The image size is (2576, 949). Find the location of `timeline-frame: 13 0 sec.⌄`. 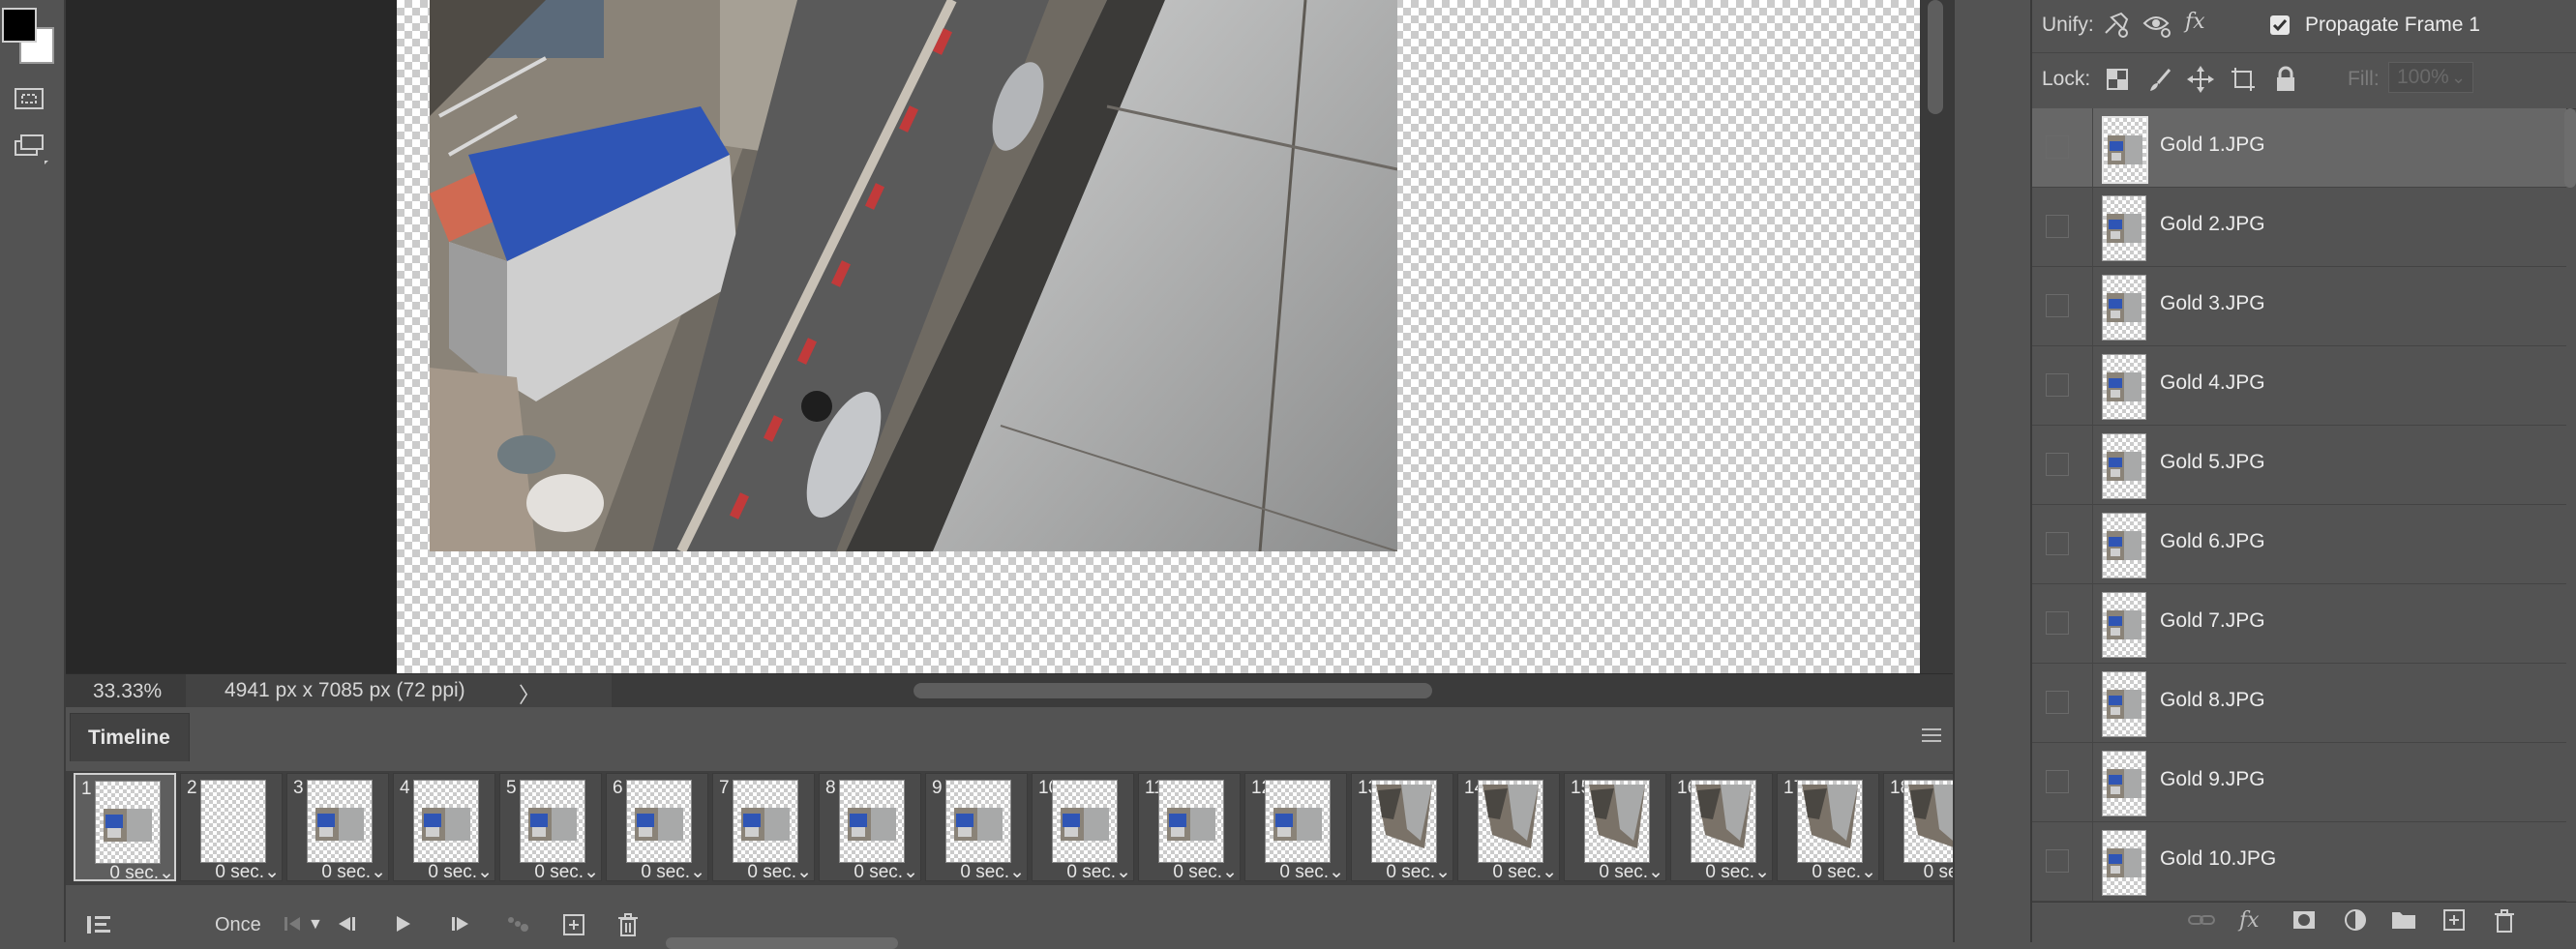

timeline-frame: 13 0 sec.⌄ is located at coordinates (1402, 828).